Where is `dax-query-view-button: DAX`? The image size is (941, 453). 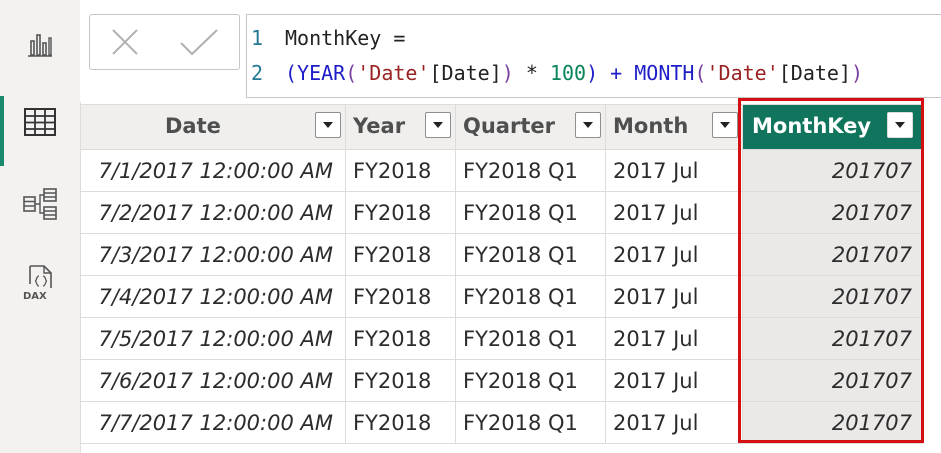
dax-query-view-button: DAX is located at coordinates (40, 284).